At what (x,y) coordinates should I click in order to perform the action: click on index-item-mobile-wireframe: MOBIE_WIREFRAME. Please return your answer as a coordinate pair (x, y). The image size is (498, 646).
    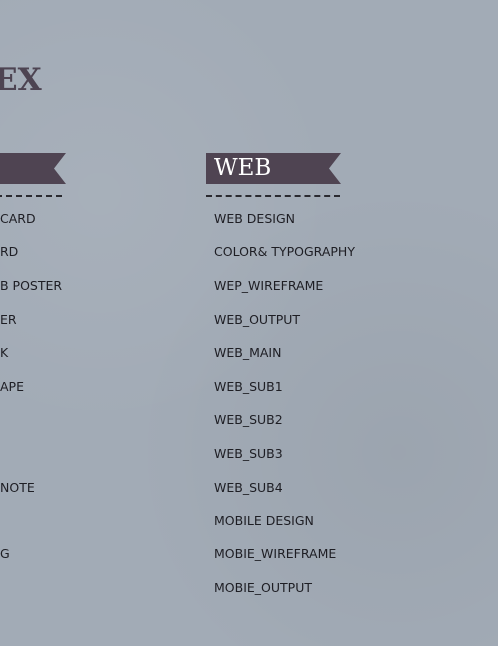
    Looking at the image, I should click on (275, 554).